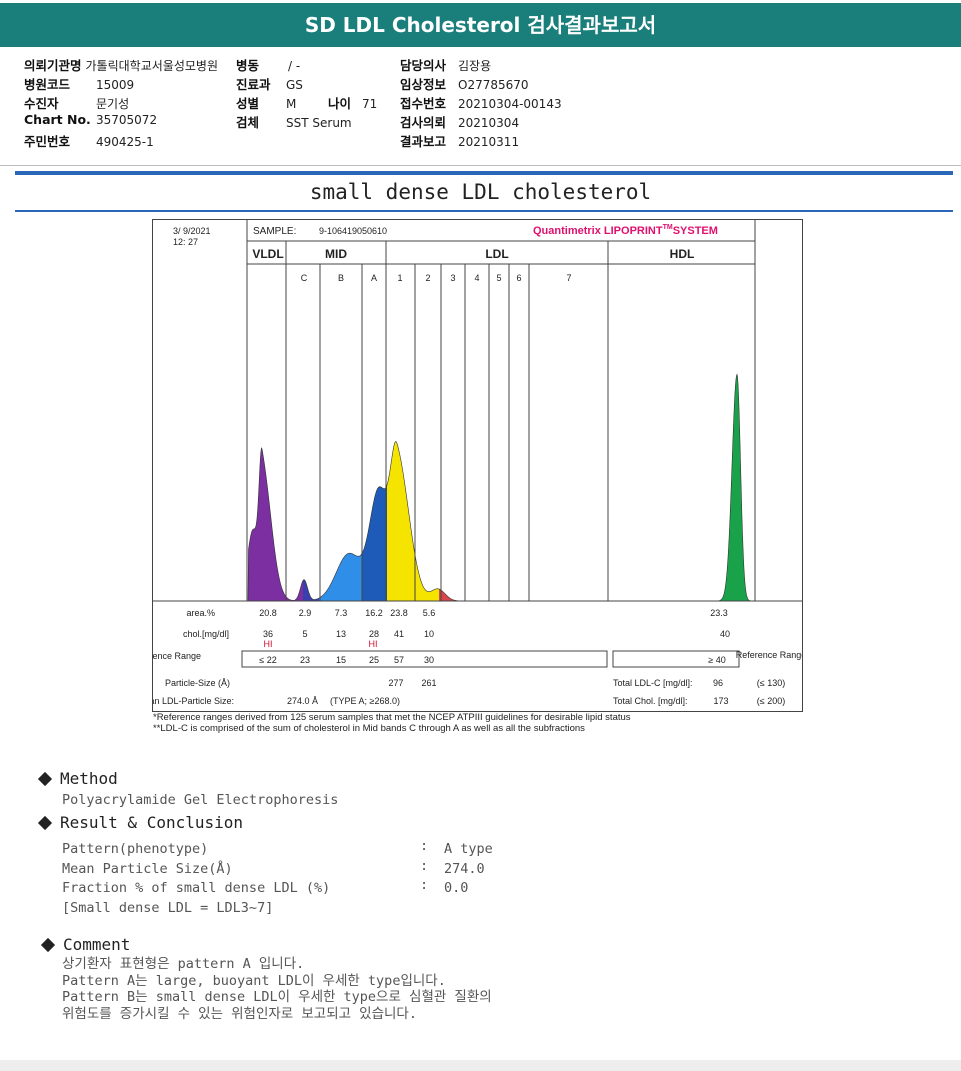 This screenshot has height=1071, width=961. I want to click on sample-label: SAMPLE:, so click(274, 231).